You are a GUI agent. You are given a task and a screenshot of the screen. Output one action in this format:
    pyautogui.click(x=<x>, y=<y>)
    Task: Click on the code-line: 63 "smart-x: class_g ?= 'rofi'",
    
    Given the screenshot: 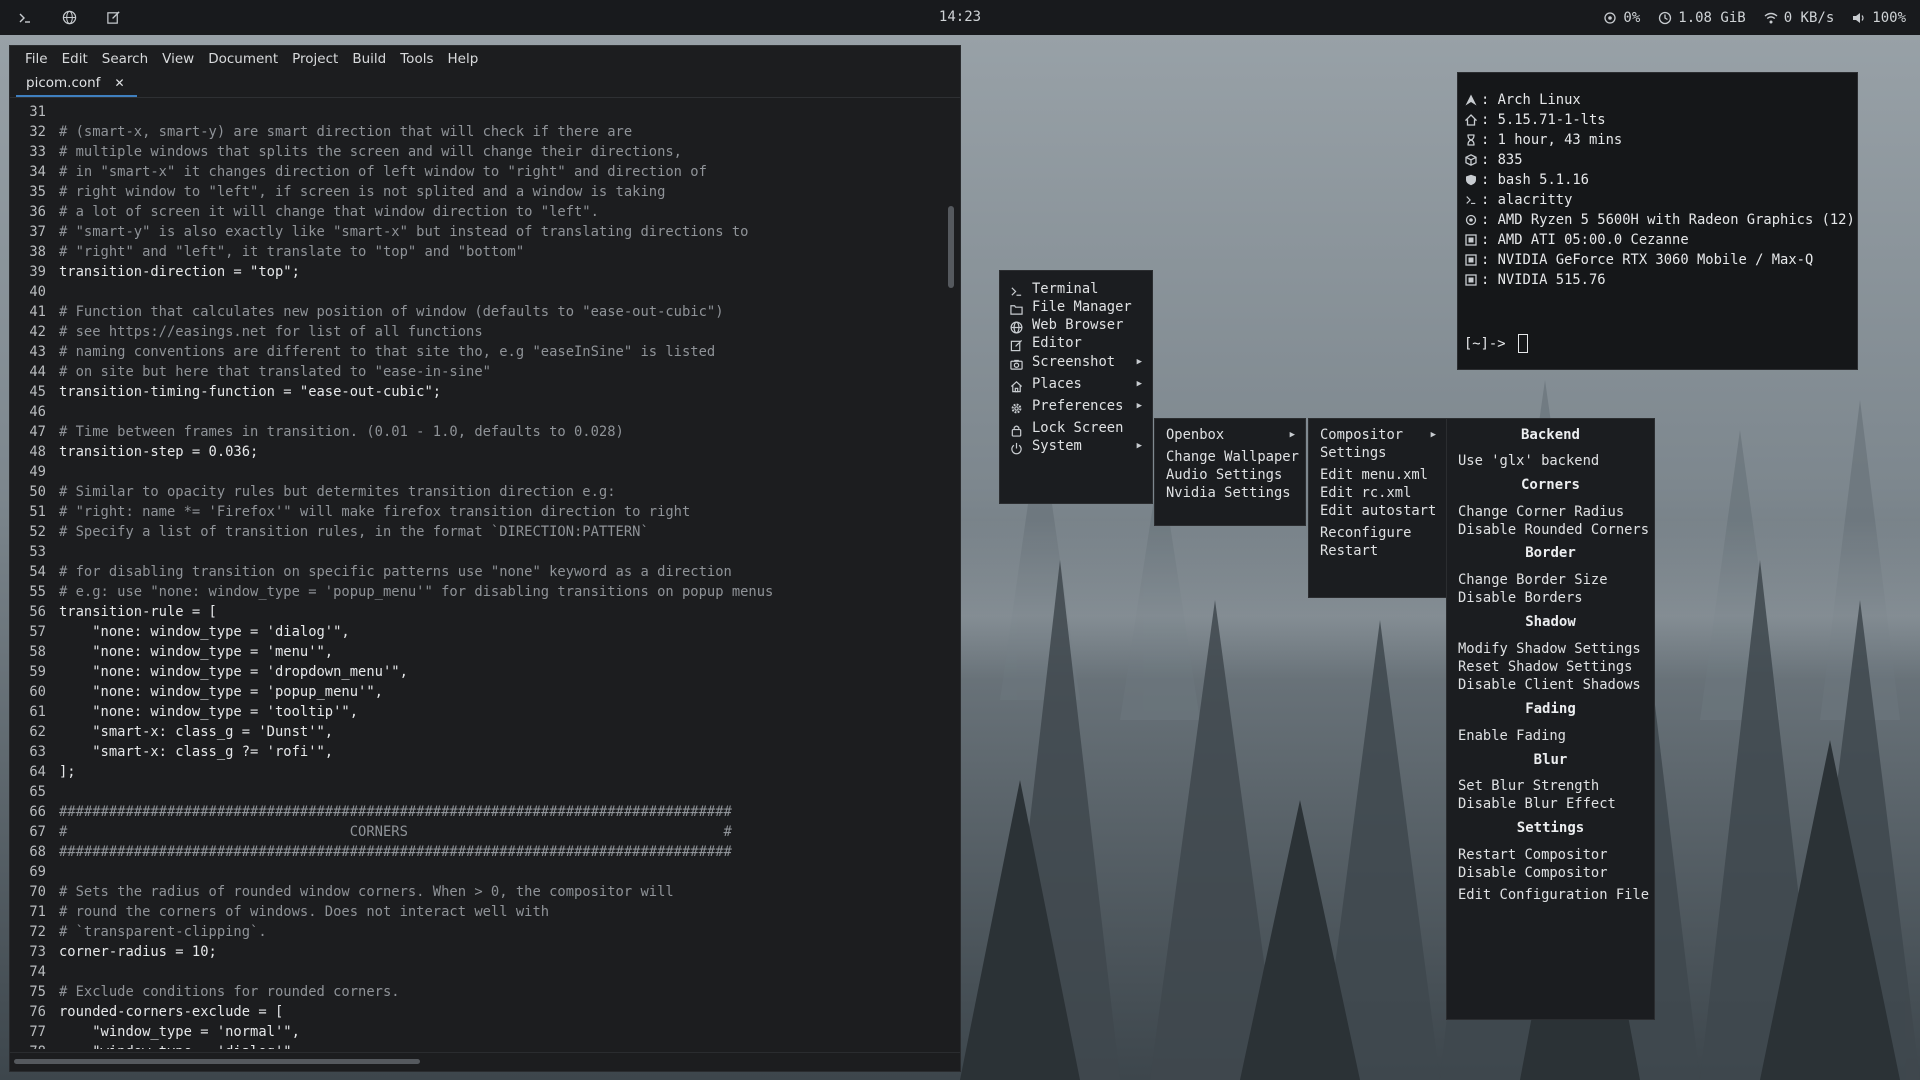 What is the action you would take?
    pyautogui.click(x=479, y=752)
    